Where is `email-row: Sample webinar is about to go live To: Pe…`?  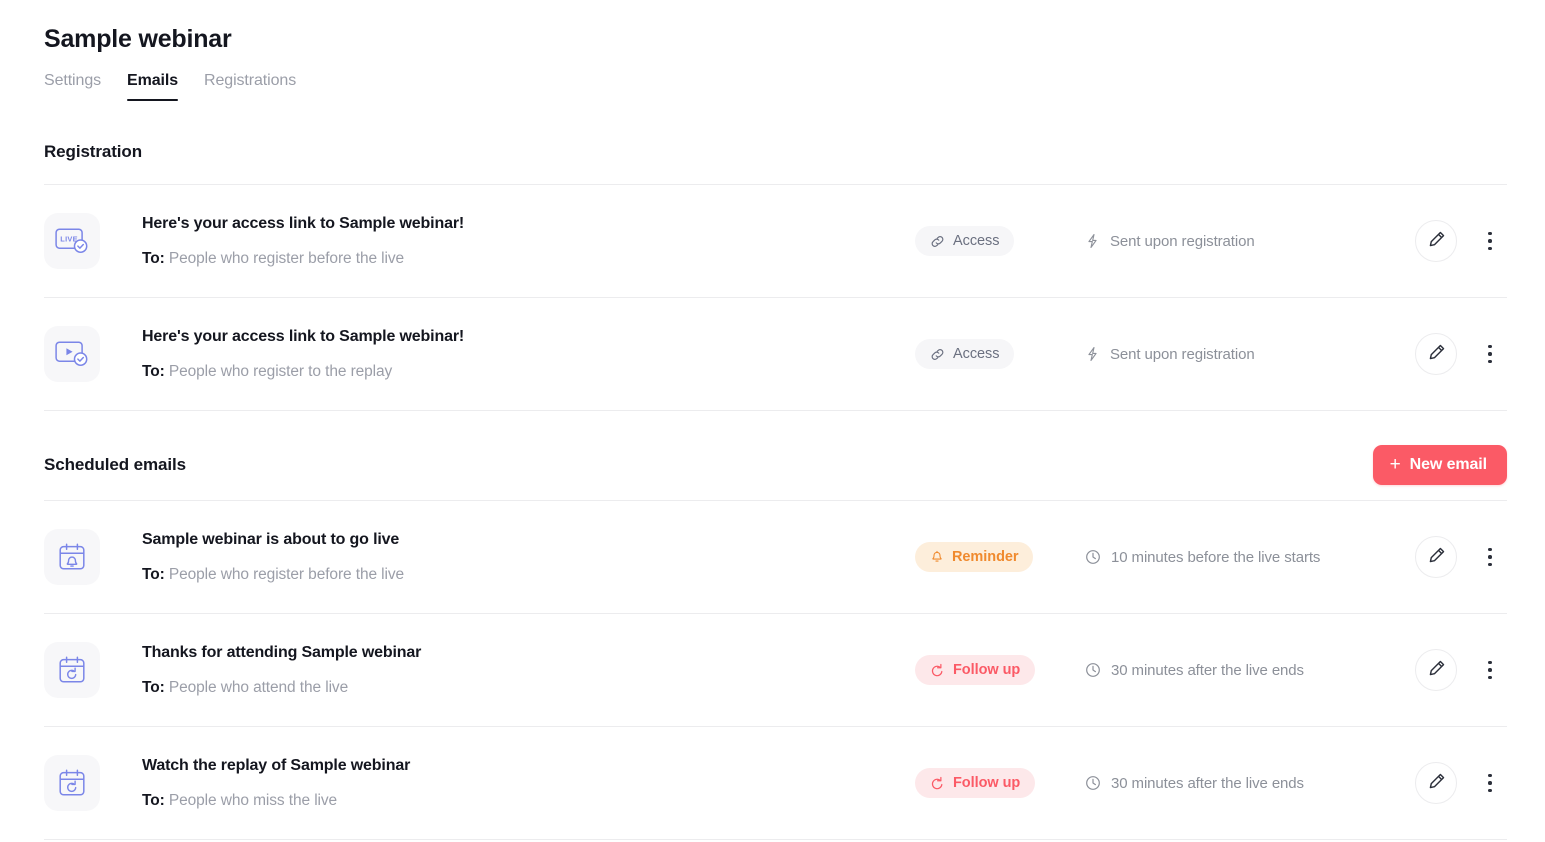
email-row: Sample webinar is about to go live To: Pe… is located at coordinates (775, 557).